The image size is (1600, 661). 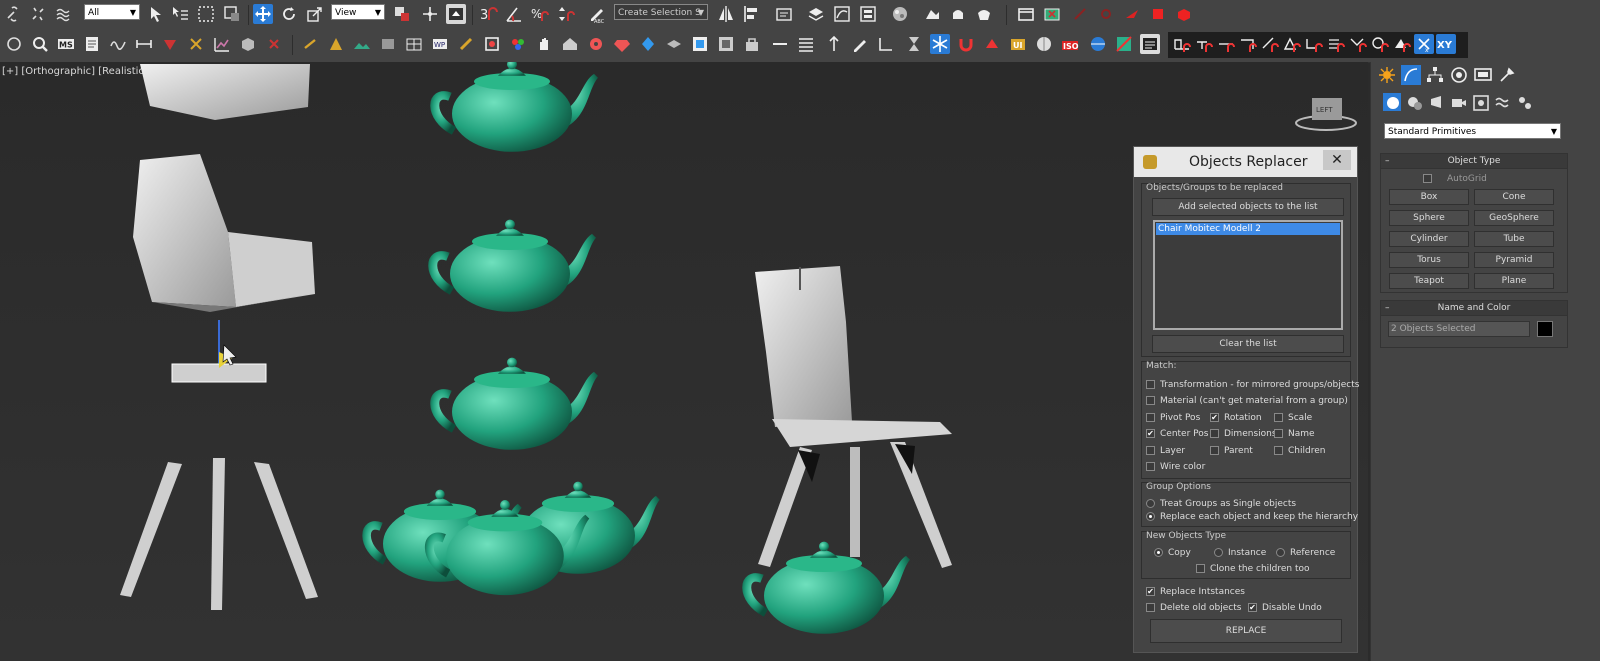 What do you see at coordinates (222, 44) in the screenshot?
I see `graph-tool-icon` at bounding box center [222, 44].